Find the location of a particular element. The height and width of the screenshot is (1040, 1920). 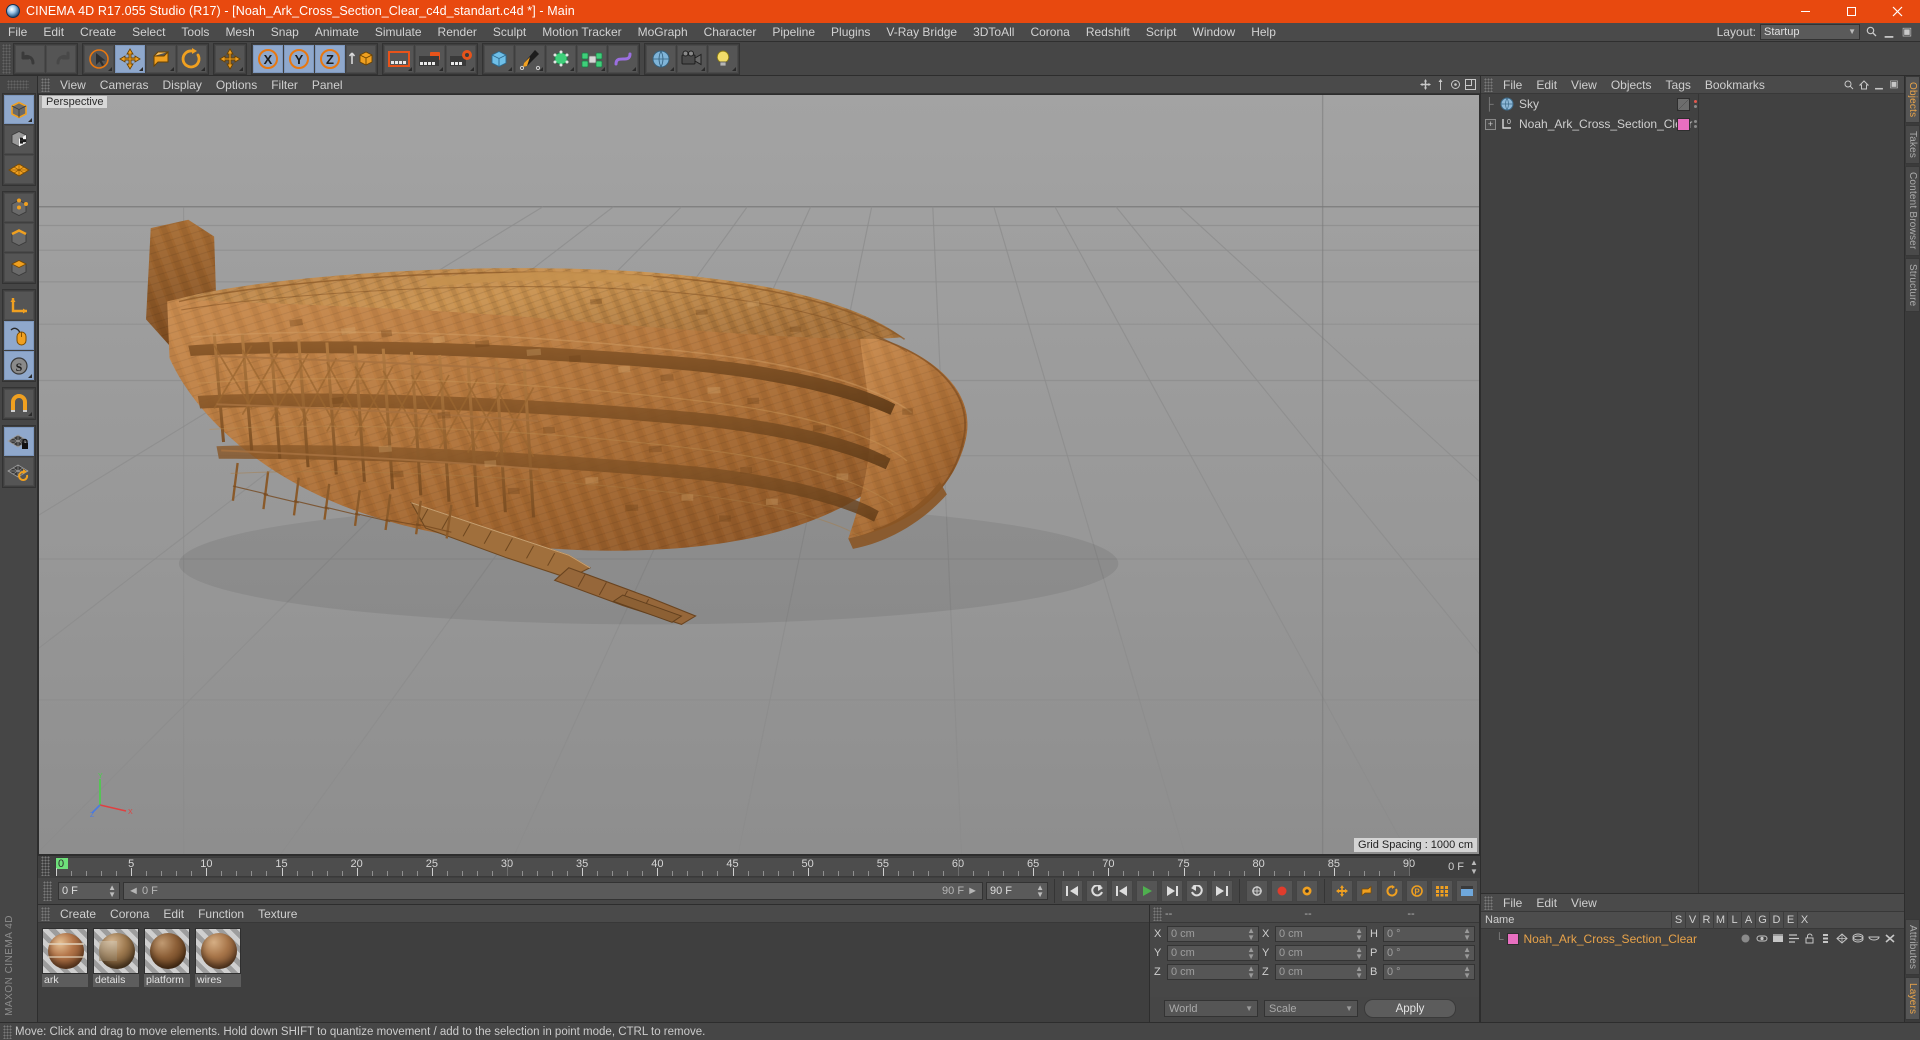

column-r: R is located at coordinates (1706, 920).